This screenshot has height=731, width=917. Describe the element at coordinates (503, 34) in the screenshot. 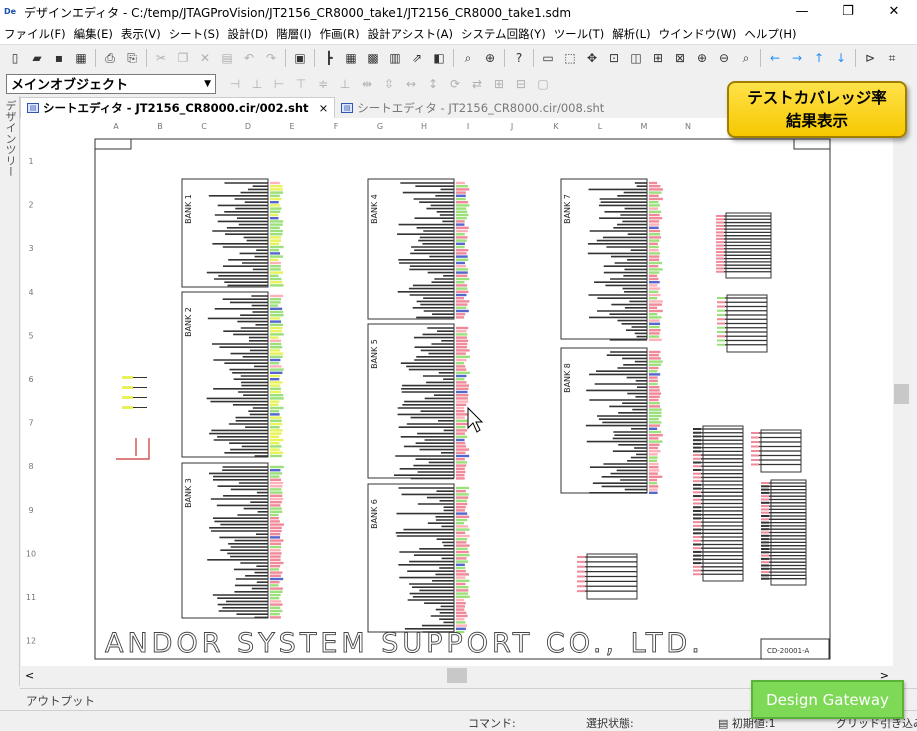

I see `menu-system-circuit: システム回路(Y)` at that location.